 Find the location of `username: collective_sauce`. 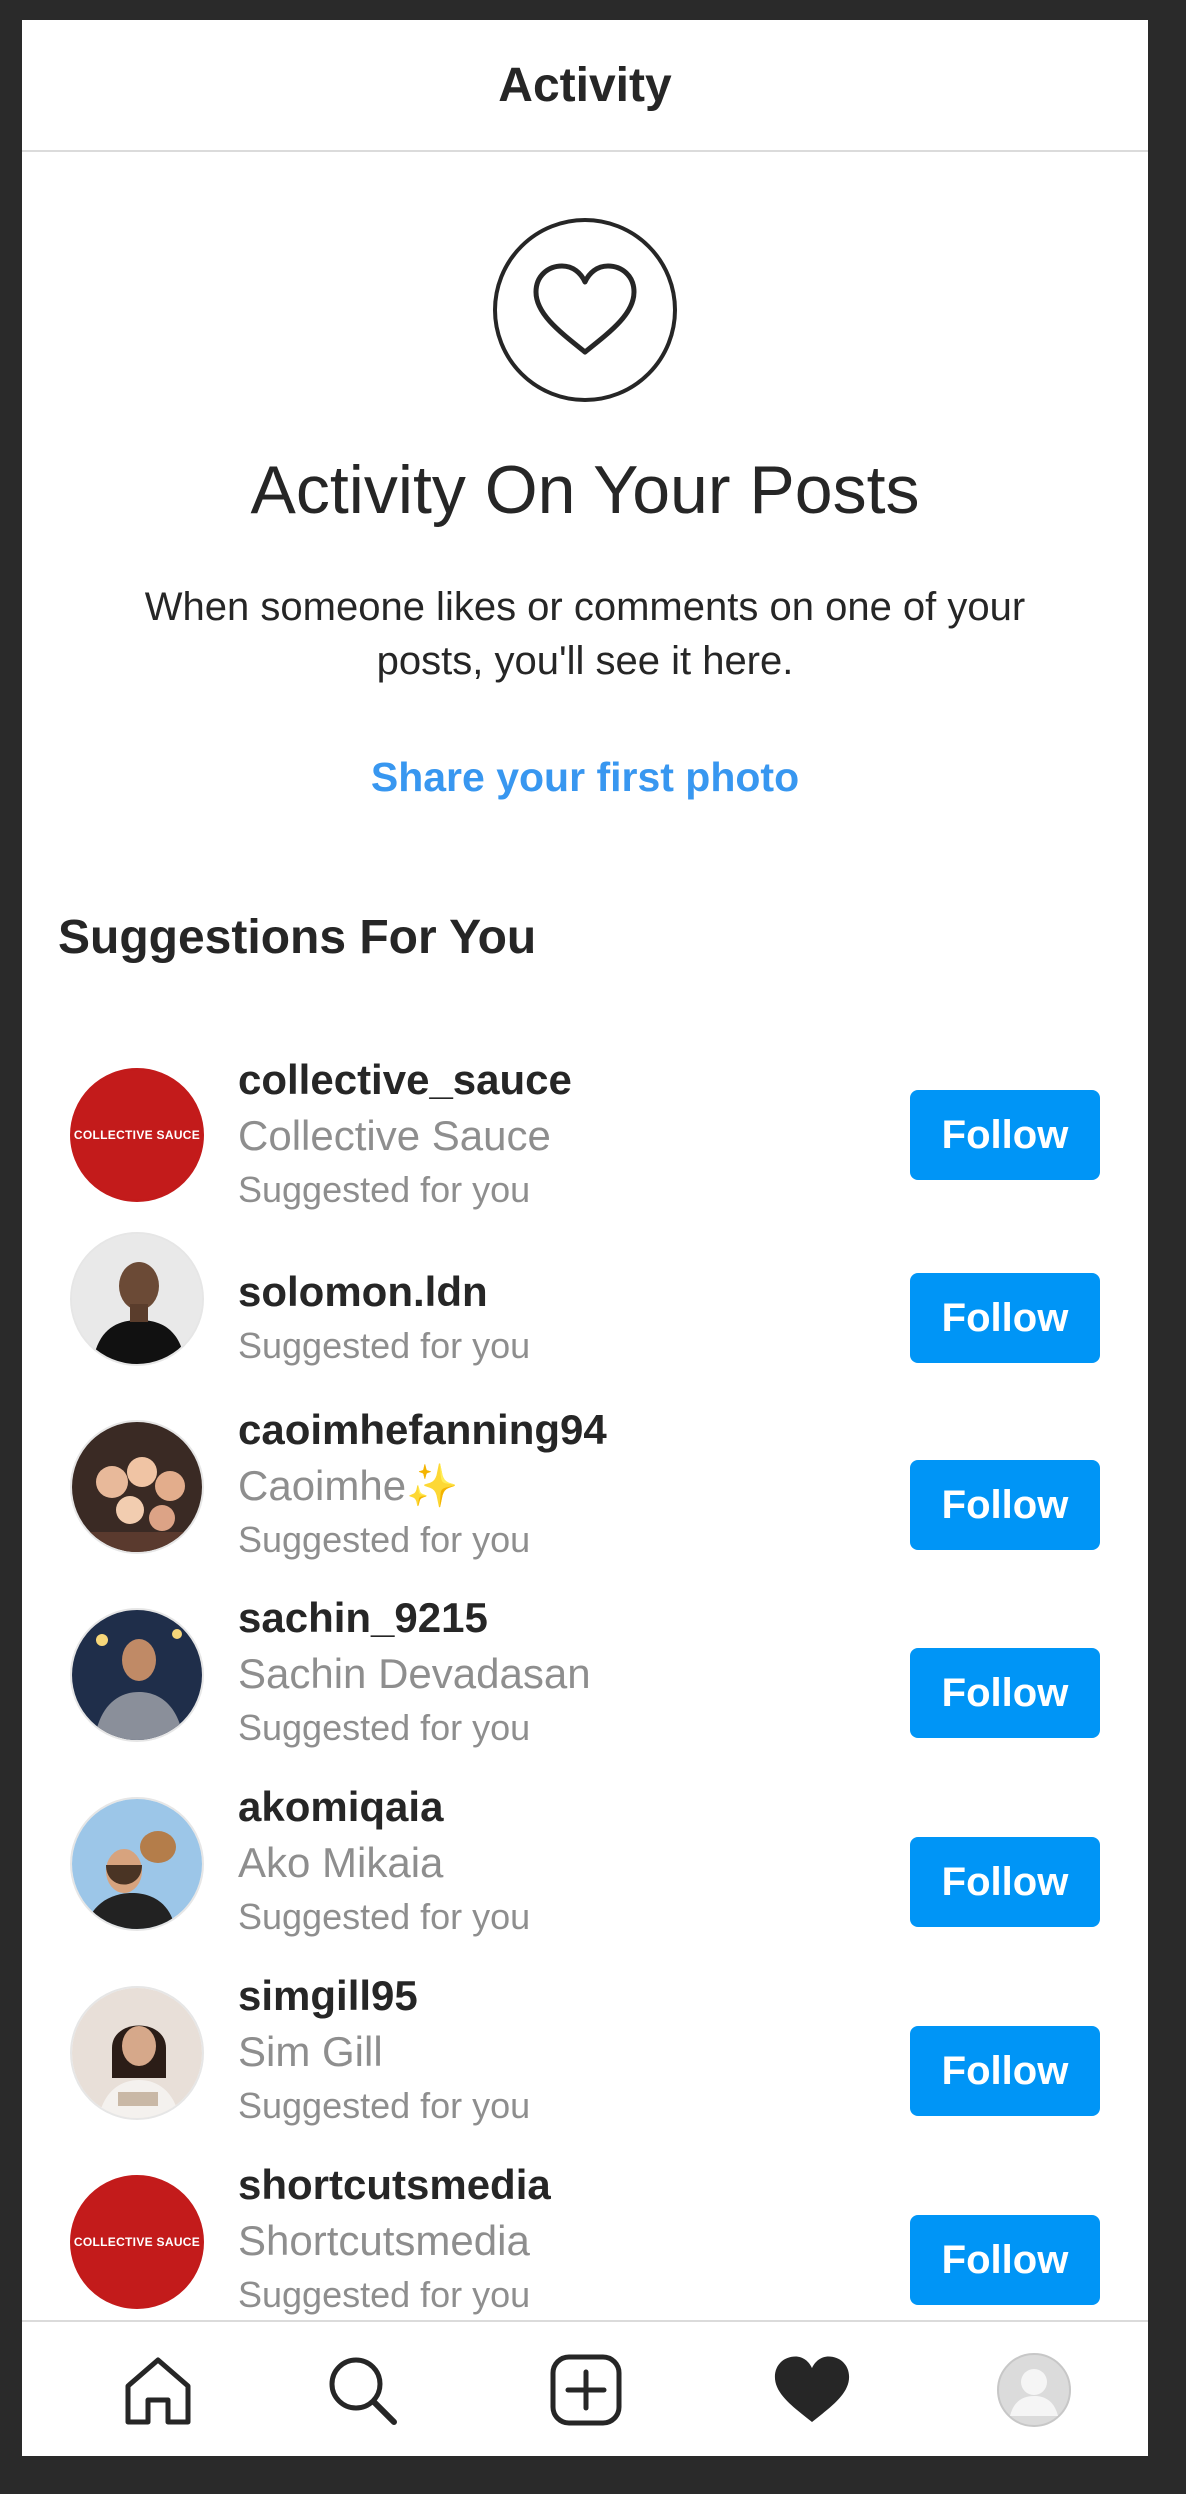

username: collective_sauce is located at coordinates (405, 1080).